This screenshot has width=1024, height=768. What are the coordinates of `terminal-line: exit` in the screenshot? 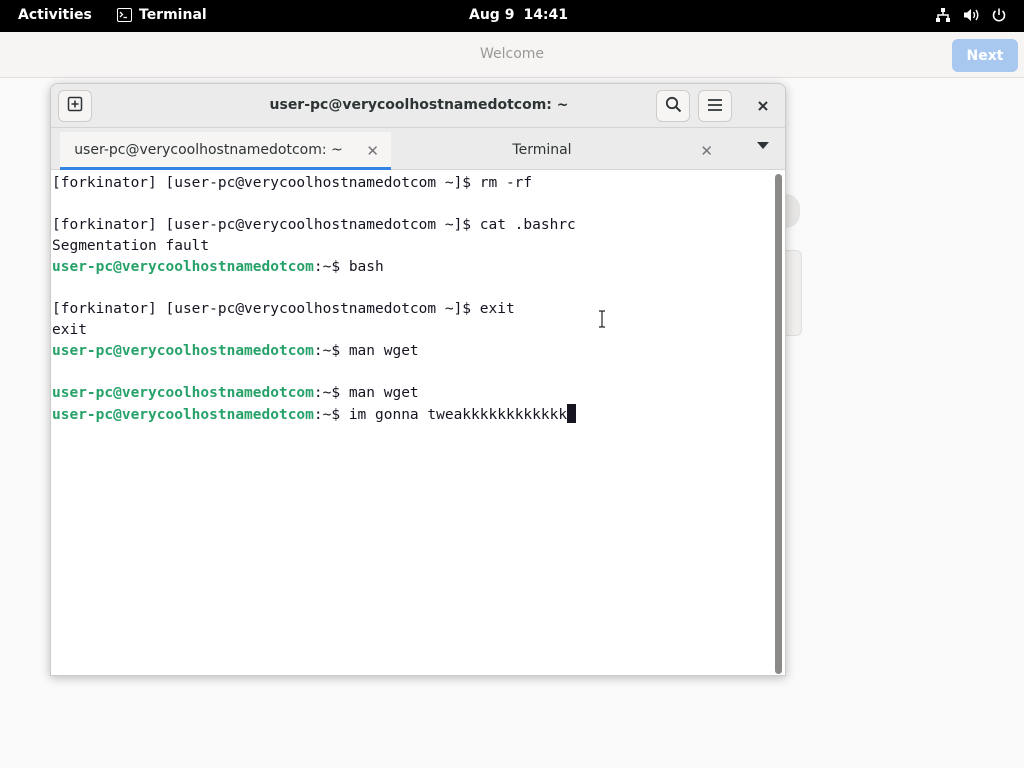 It's located at (69, 330).